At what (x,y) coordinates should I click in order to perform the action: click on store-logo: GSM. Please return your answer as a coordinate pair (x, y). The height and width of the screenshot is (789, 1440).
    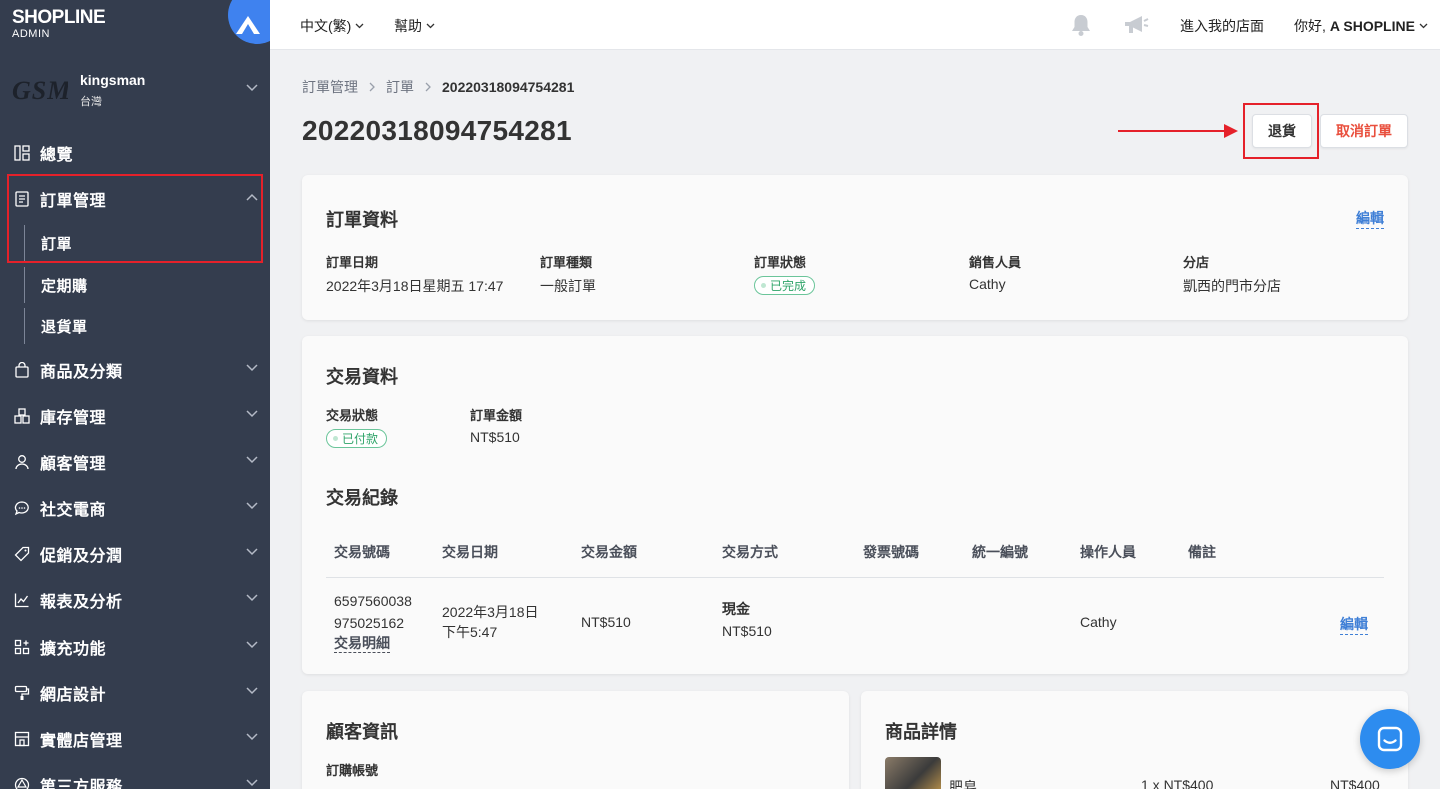
    Looking at the image, I should click on (40, 90).